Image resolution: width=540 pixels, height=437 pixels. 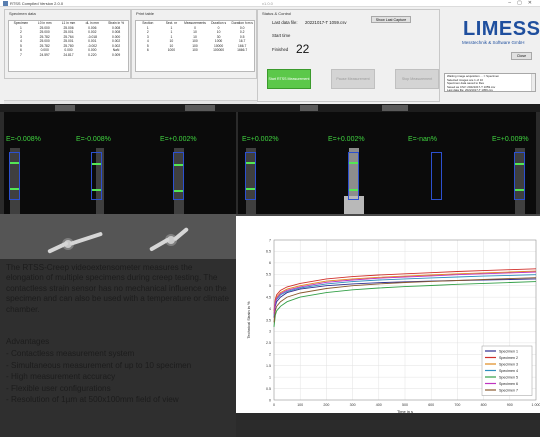 I want to click on table-cell: 100000, so click(x=219, y=50).